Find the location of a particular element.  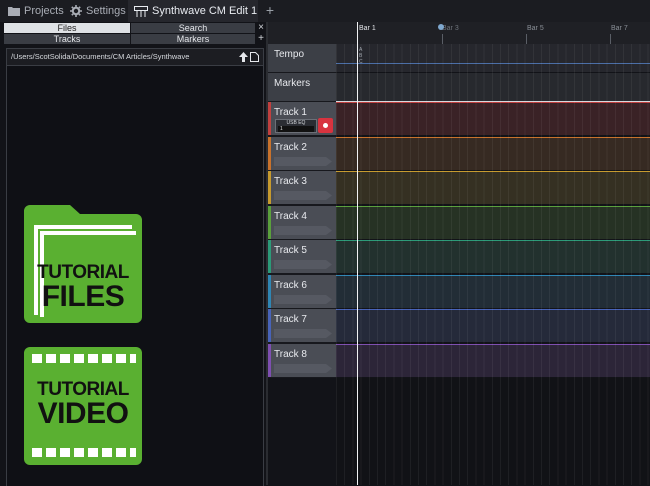

tempo-track-area: A B C is located at coordinates (493, 58).